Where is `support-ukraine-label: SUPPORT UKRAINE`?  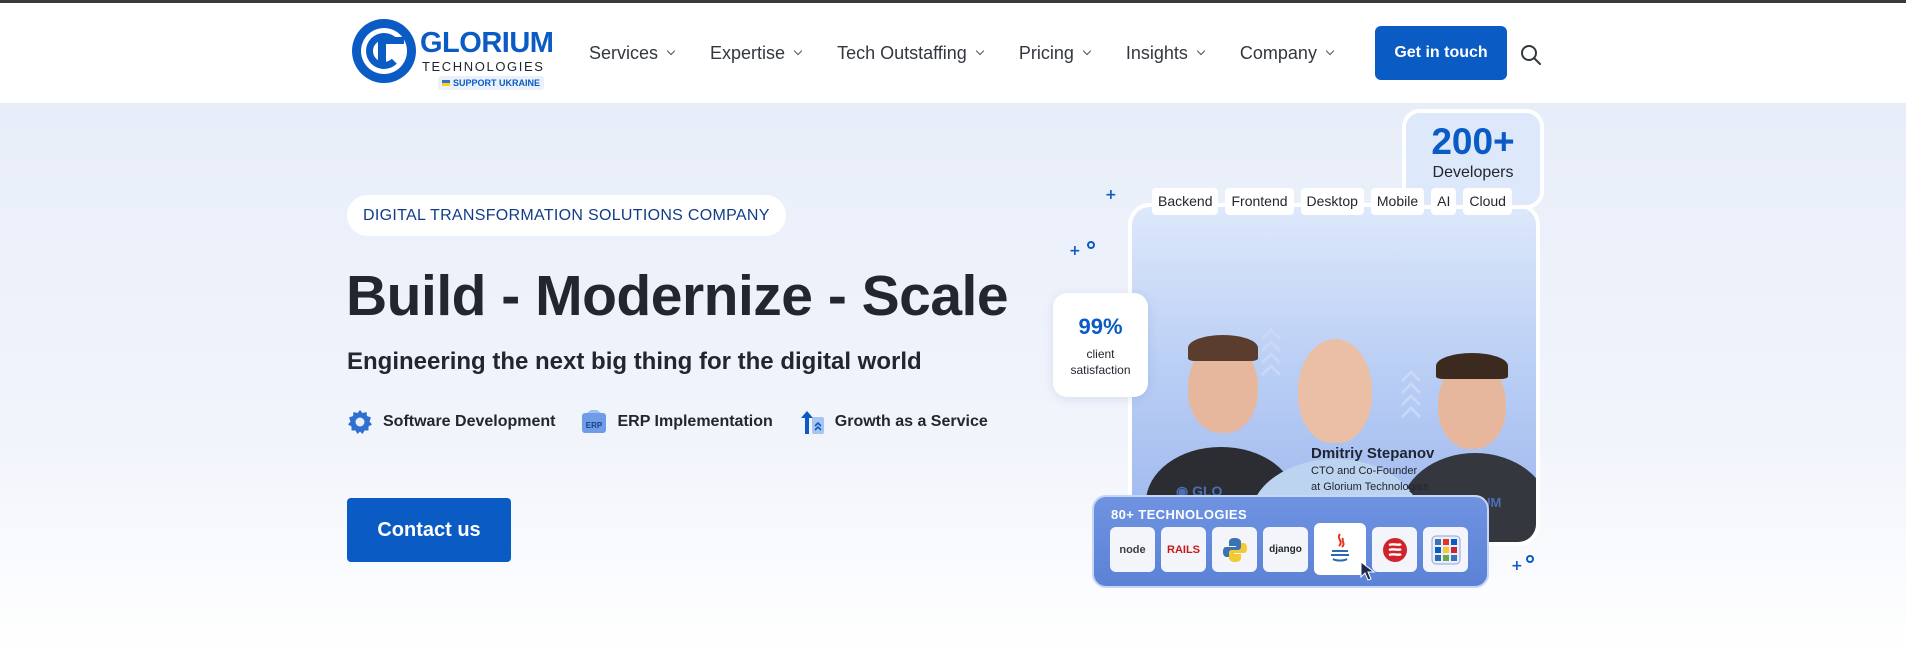
support-ukraine-label: SUPPORT UKRAINE is located at coordinates (497, 83).